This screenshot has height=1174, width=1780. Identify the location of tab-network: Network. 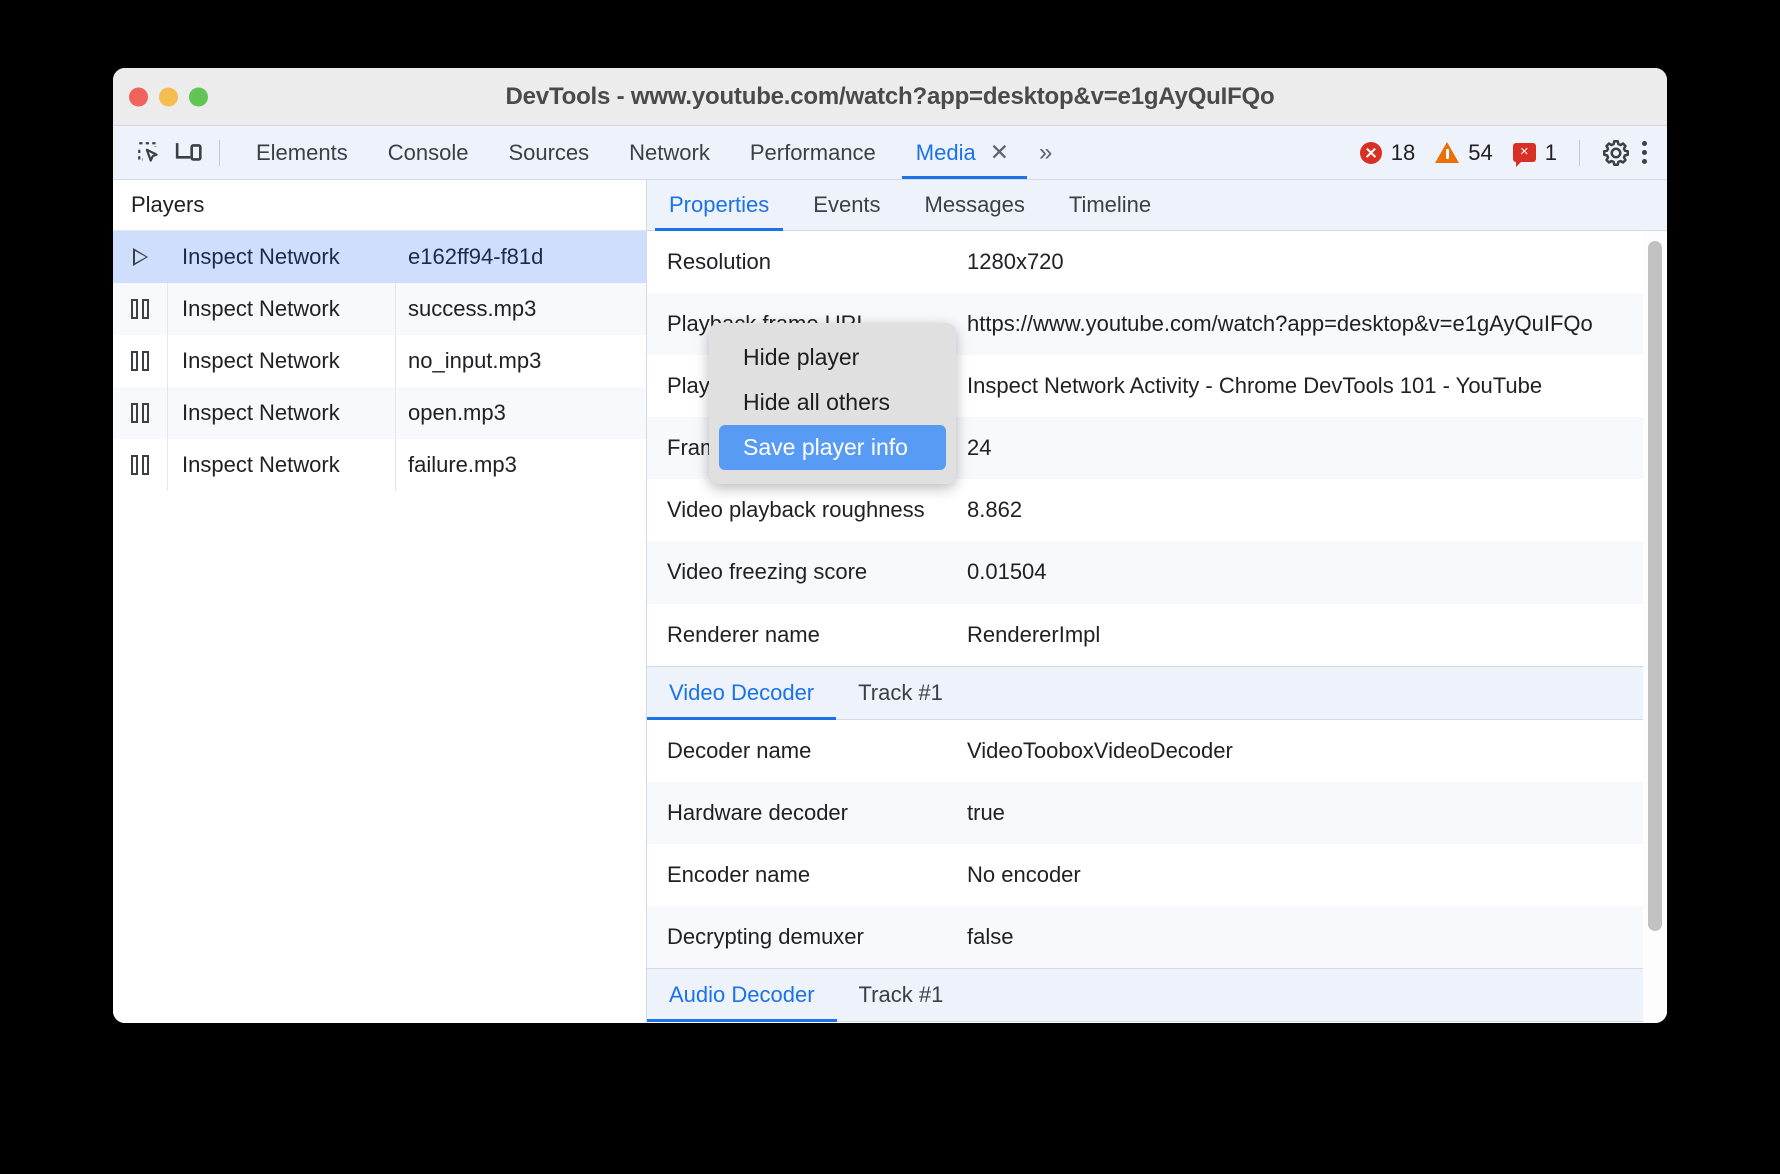
(669, 152).